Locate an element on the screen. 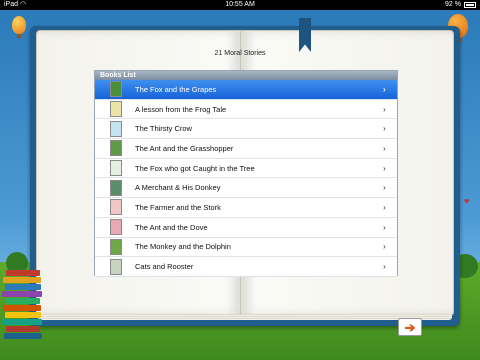 The height and width of the screenshot is (360, 480). book-stack-decoration is located at coordinates (23, 304).